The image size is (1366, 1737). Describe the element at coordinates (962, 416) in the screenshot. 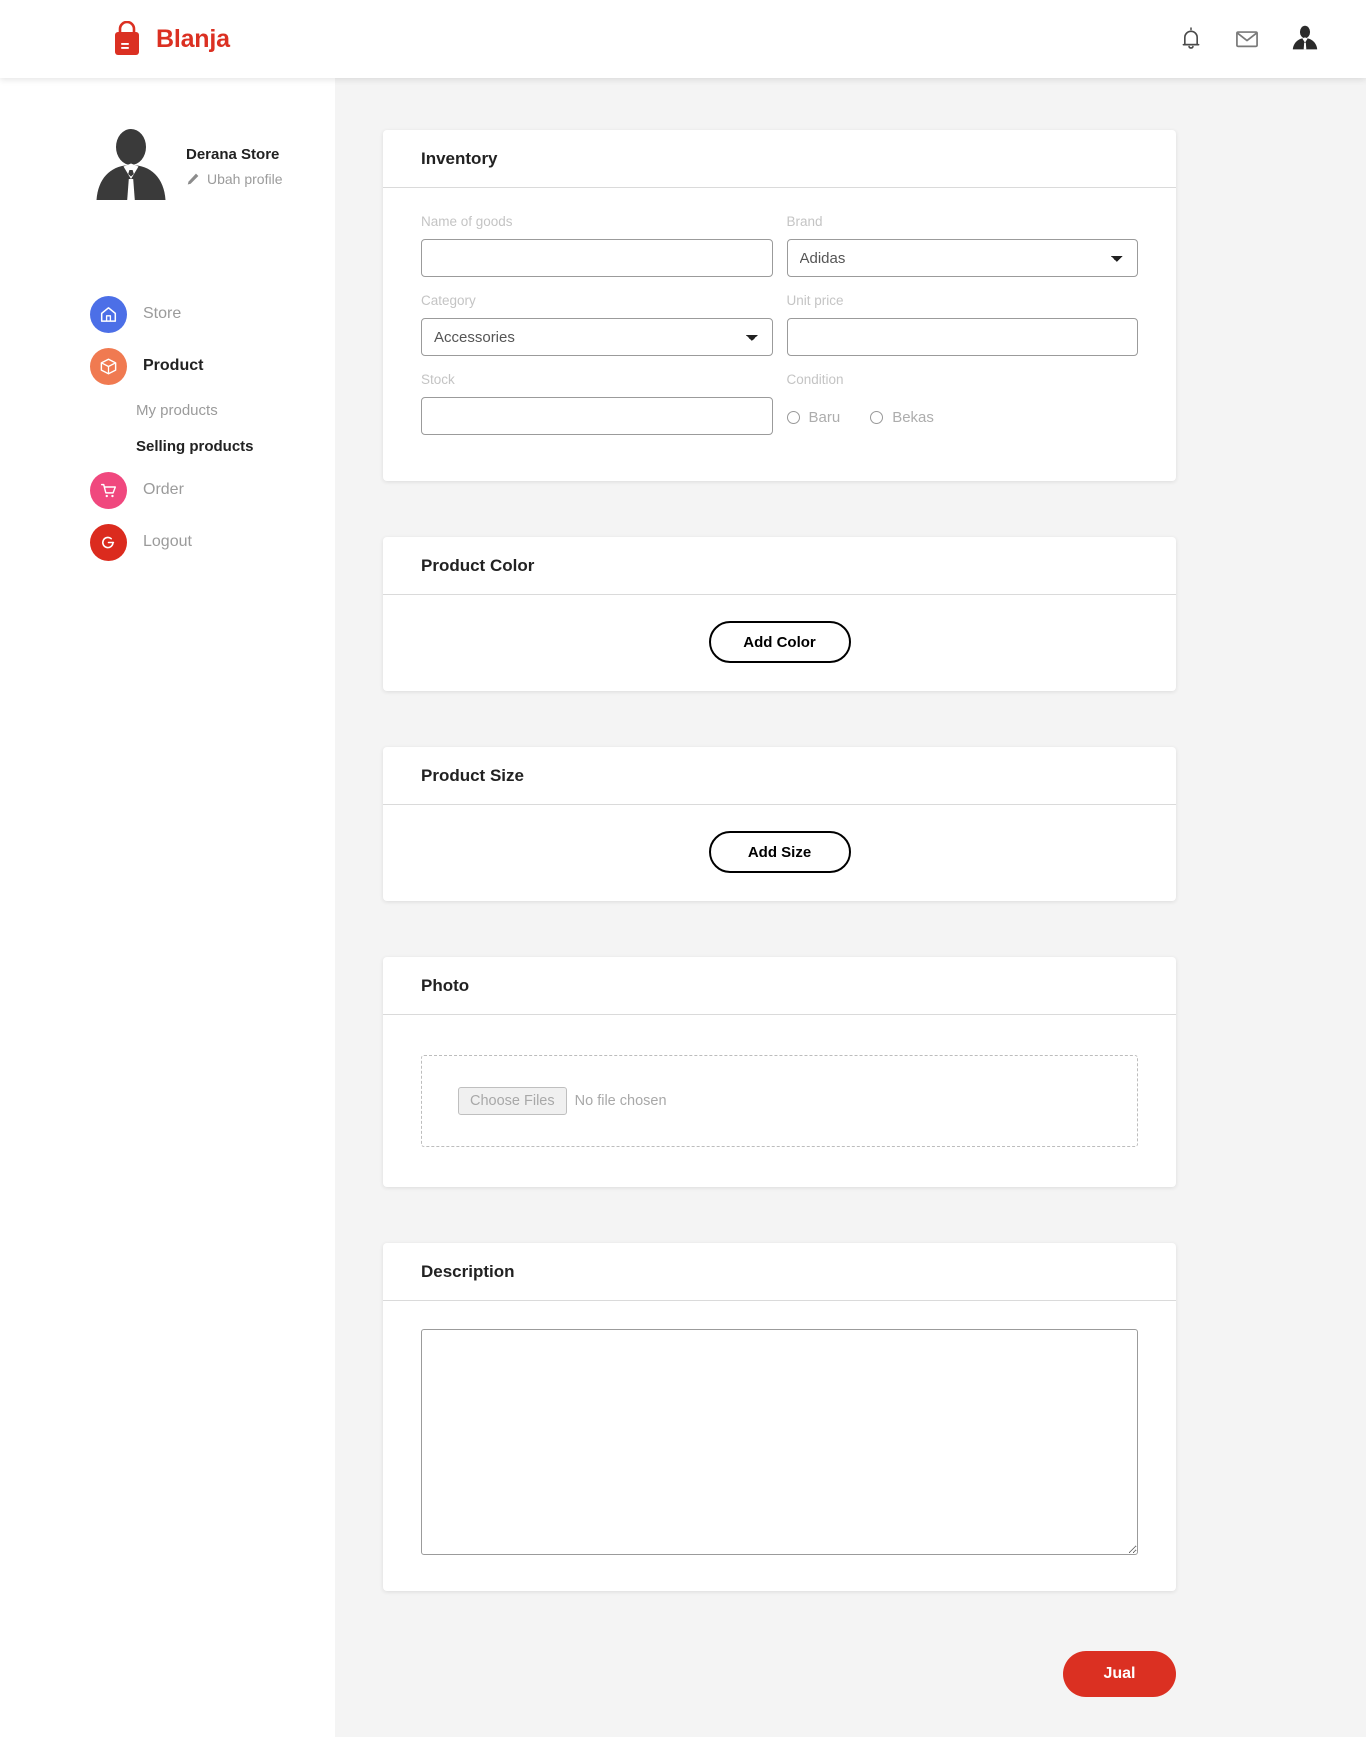

I see `condition-radio-group: Baru Bekas` at that location.